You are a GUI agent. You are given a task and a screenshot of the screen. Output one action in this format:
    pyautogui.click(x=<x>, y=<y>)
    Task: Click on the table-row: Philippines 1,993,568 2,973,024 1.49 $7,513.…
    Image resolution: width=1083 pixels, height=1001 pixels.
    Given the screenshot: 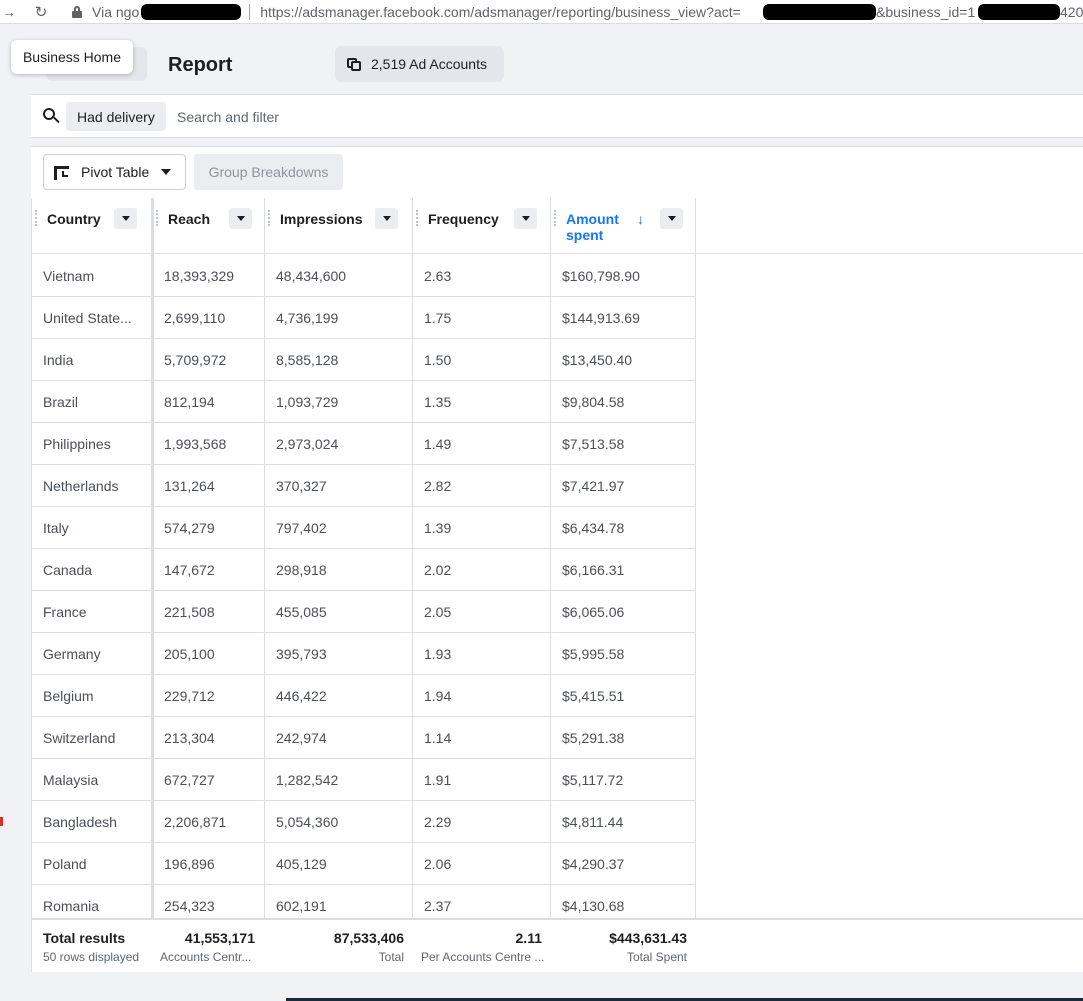 What is the action you would take?
    pyautogui.click(x=363, y=444)
    